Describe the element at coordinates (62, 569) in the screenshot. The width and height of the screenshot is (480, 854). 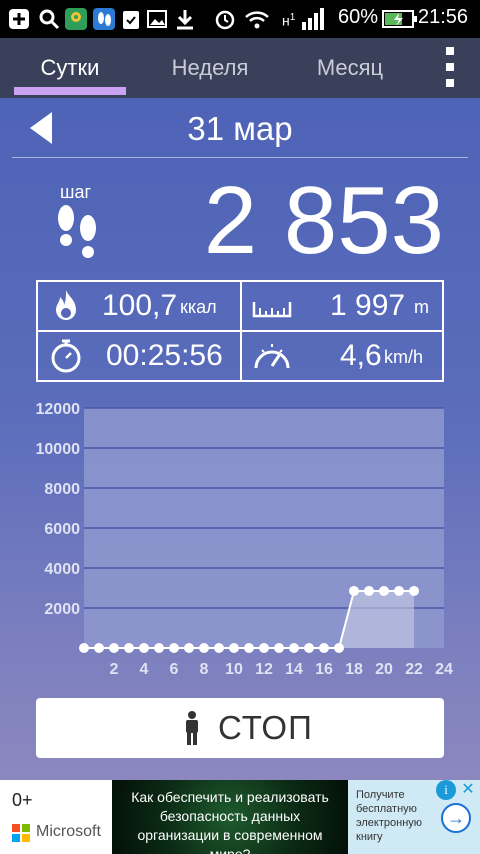
I see `y-tick-label: 4000` at that location.